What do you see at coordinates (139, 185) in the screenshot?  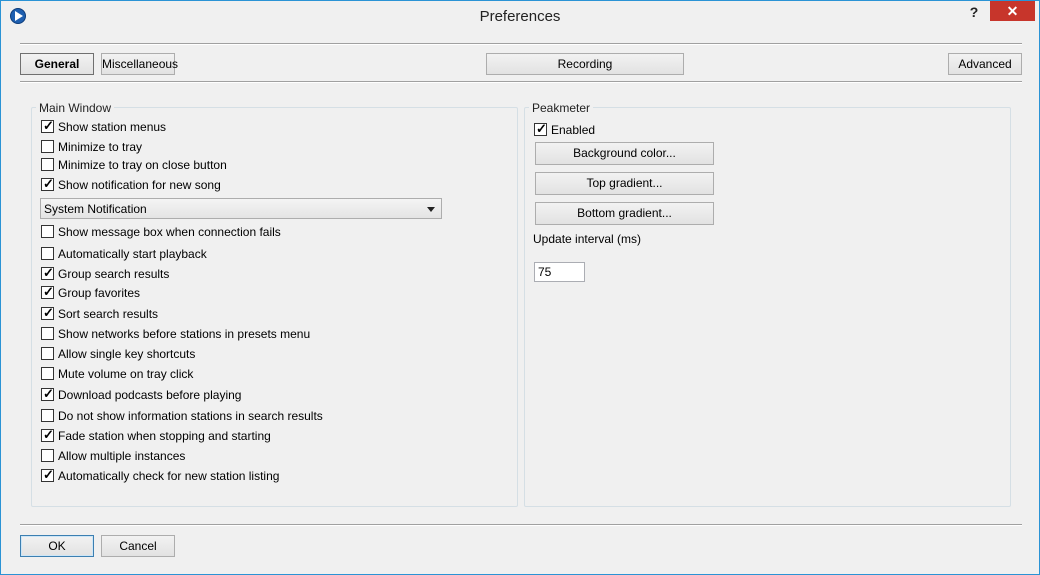 I see `checkbox-label: Show notification for new song` at bounding box center [139, 185].